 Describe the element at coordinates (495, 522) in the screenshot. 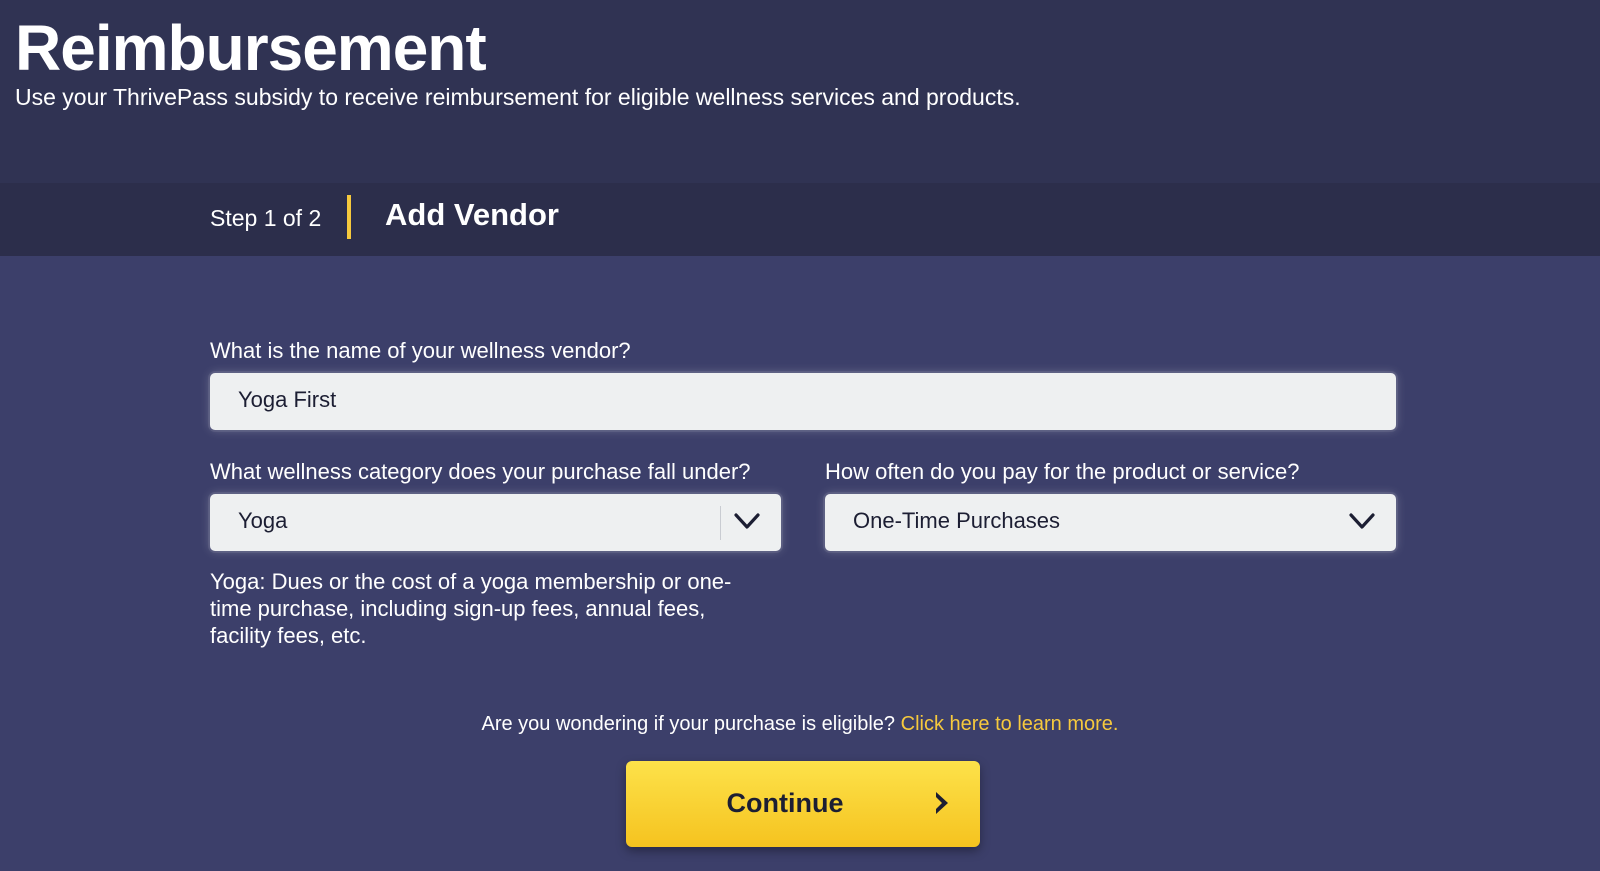

I see `category-select: Yoga` at that location.